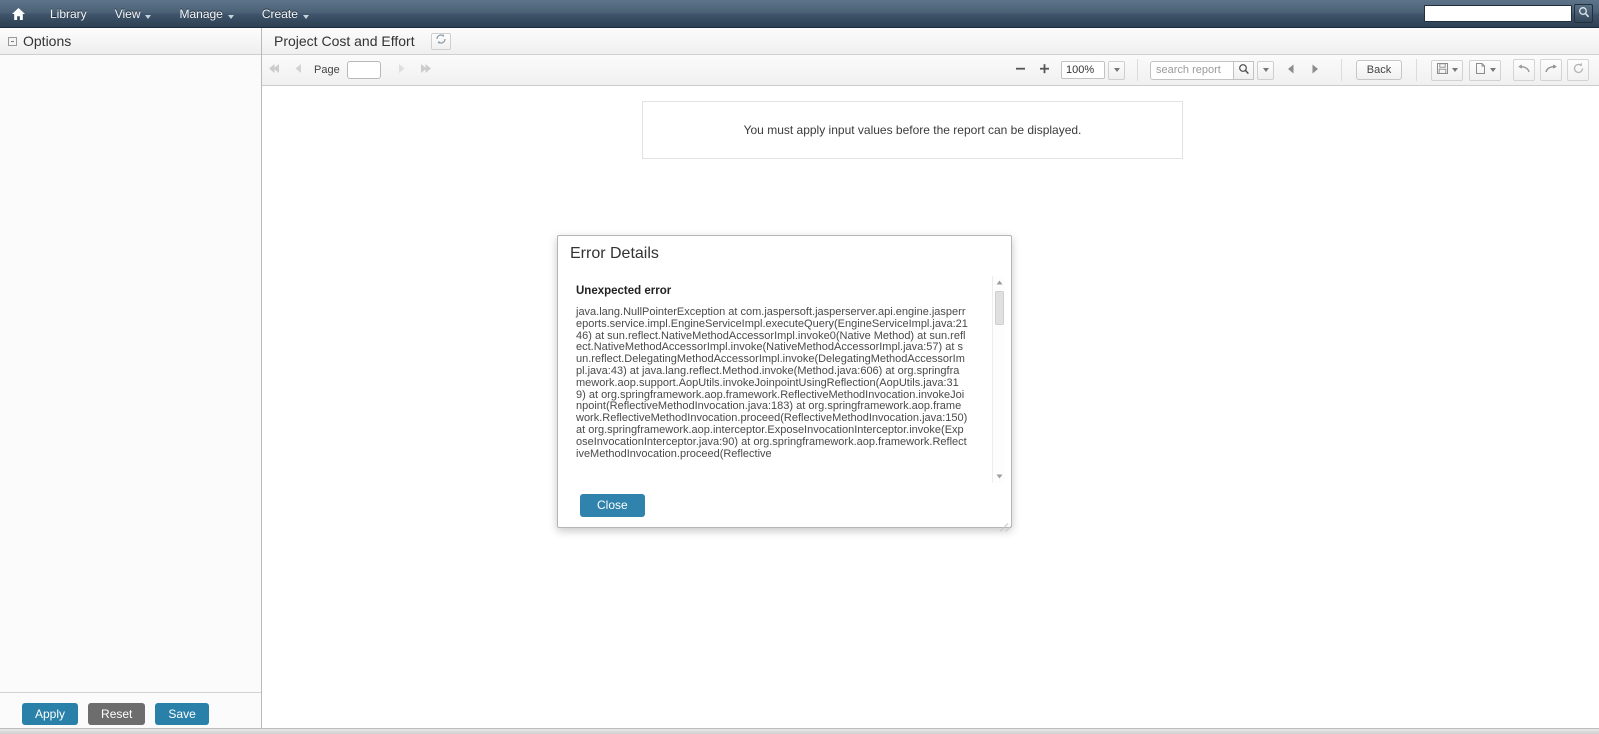 This screenshot has width=1599, height=734. I want to click on menu-library: Library, so click(68, 14).